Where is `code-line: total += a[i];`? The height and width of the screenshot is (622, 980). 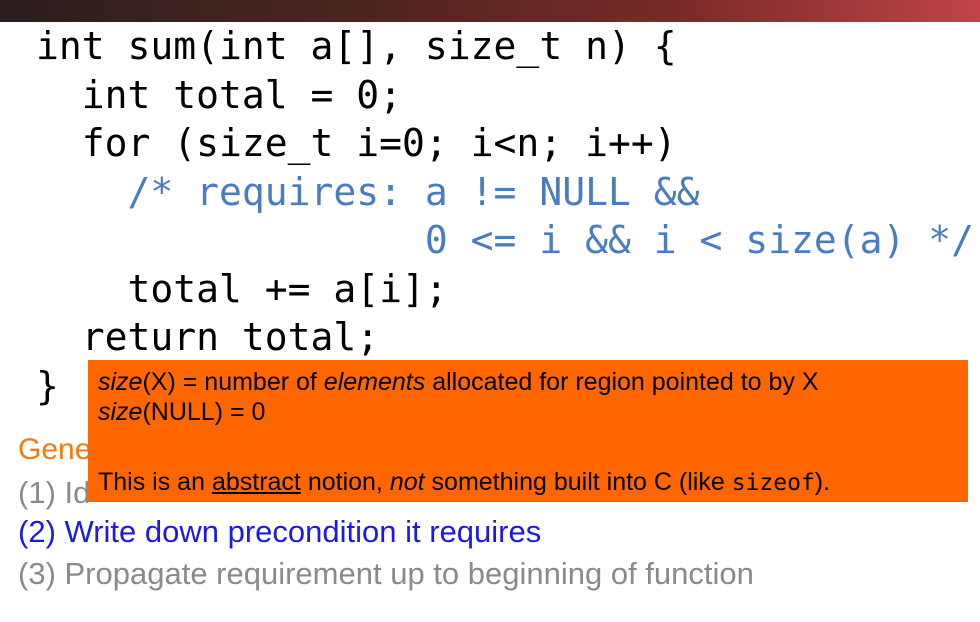
code-line: total += a[i]; is located at coordinates (242, 288).